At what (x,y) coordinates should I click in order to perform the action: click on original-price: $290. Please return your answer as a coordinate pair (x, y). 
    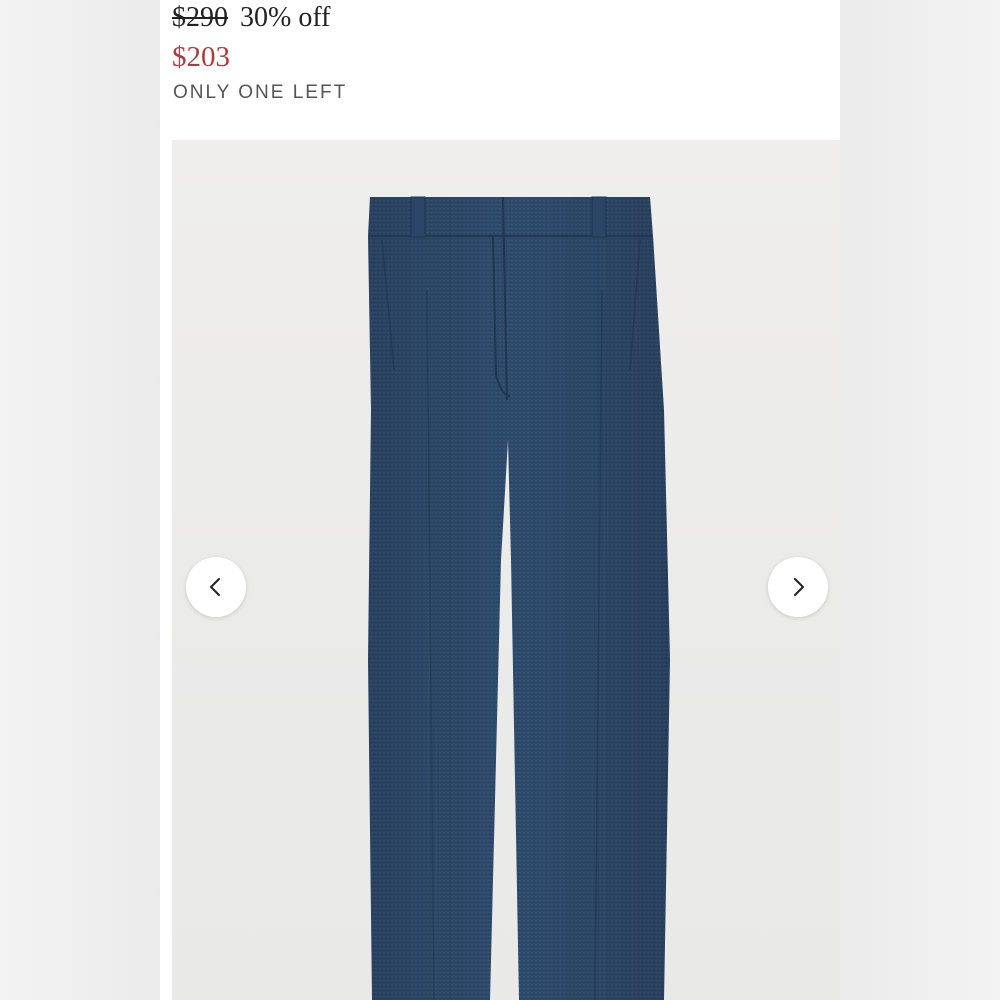
    Looking at the image, I should click on (200, 17).